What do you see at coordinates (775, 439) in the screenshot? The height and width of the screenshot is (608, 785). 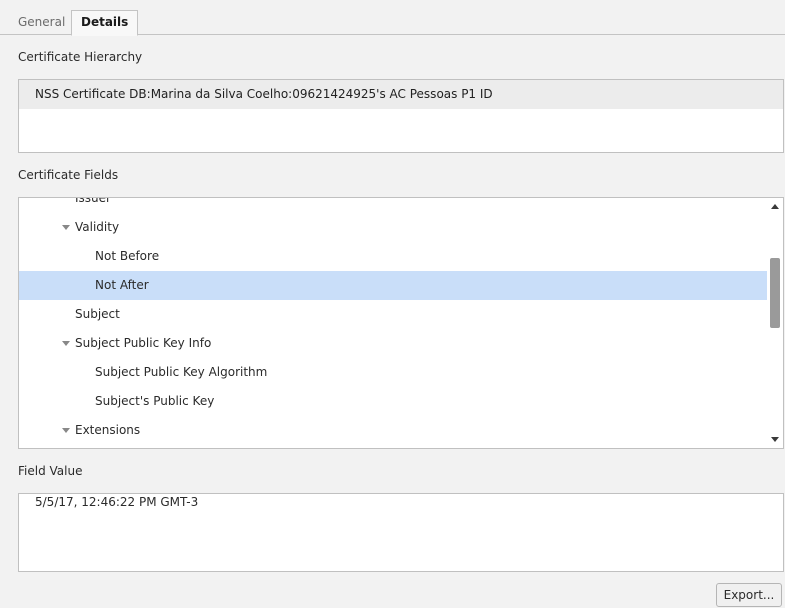 I see `scroll-down-arrow-icon` at bounding box center [775, 439].